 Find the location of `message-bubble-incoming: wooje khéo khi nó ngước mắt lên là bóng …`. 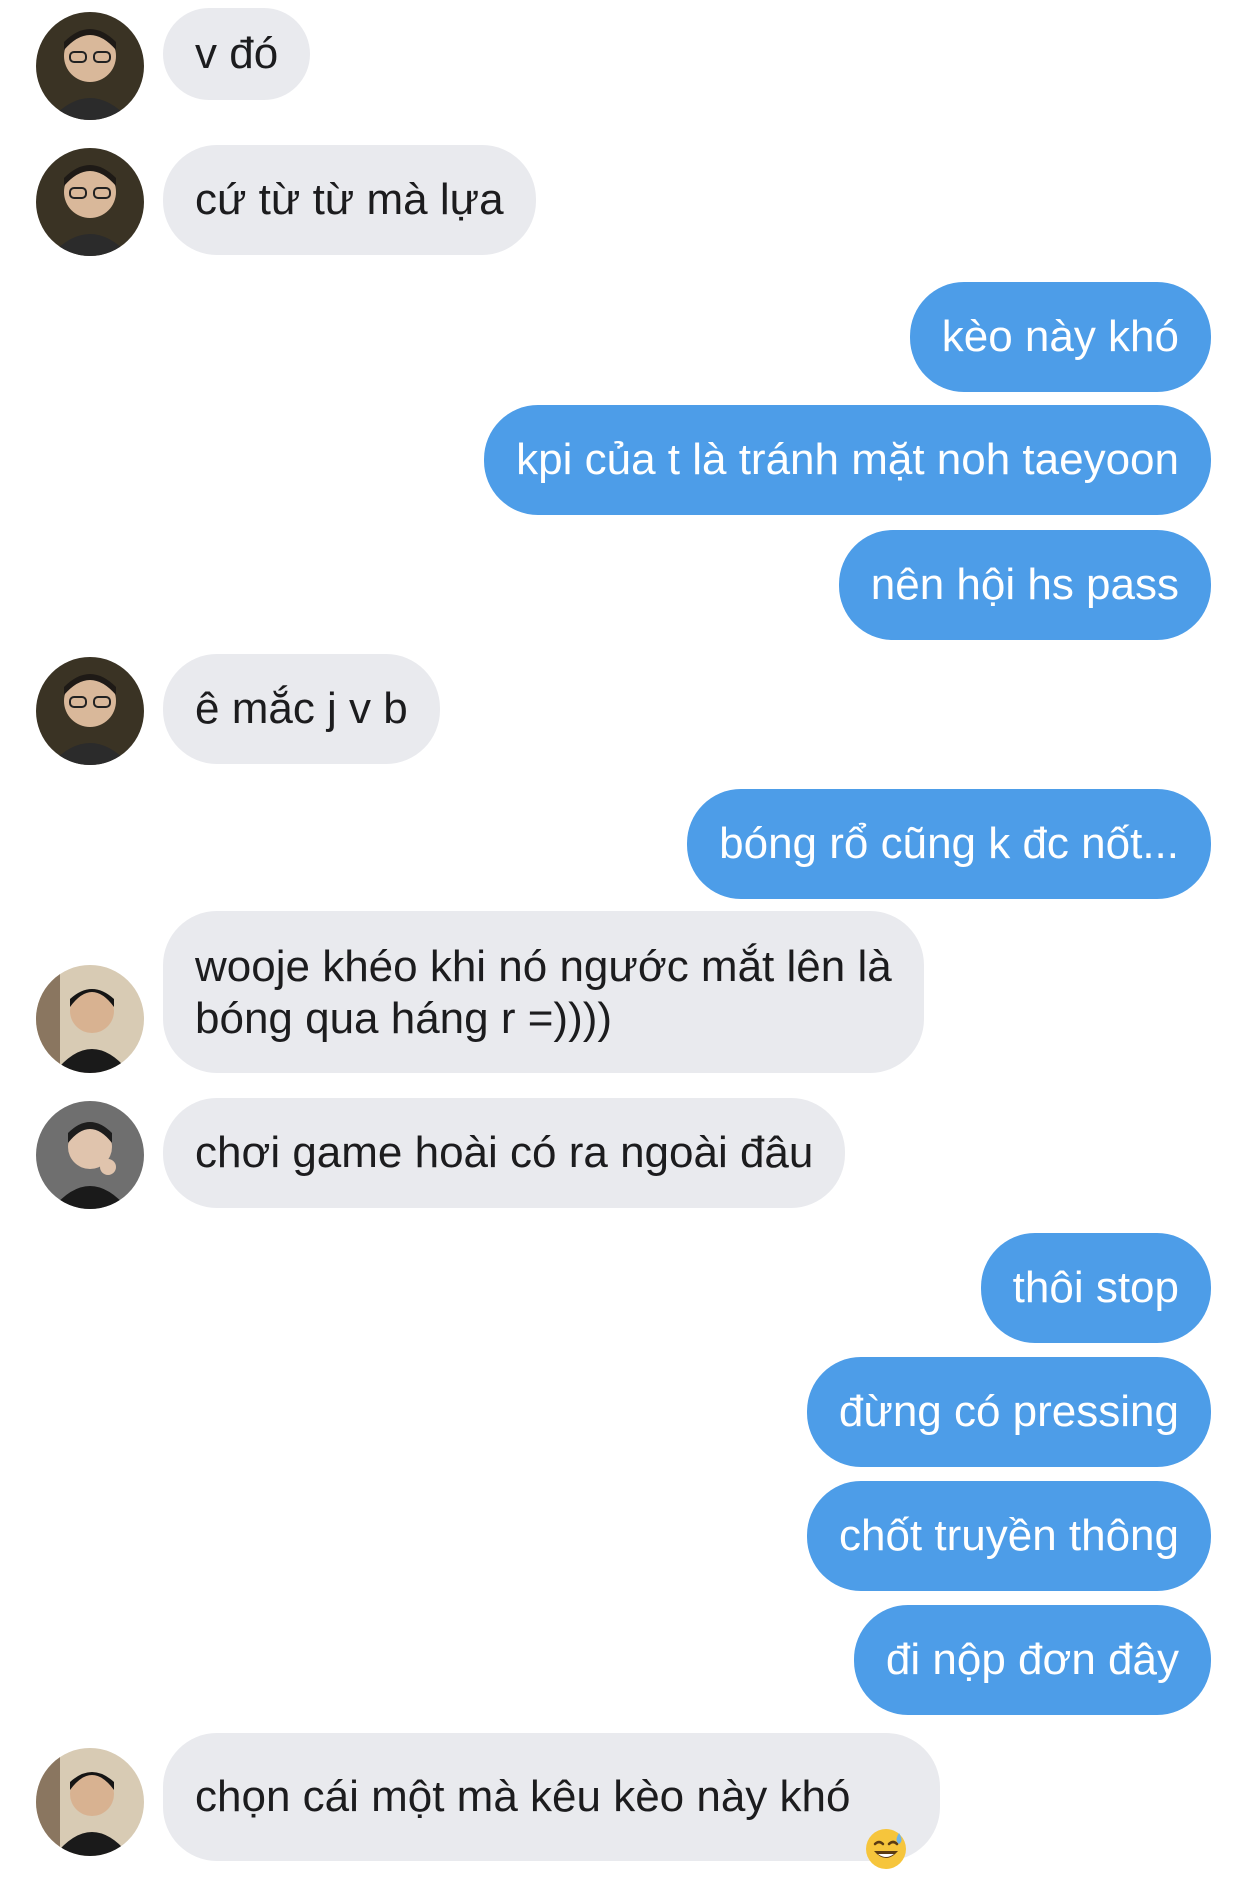

message-bubble-incoming: wooje khéo khi nó ngước mắt lên là bóng … is located at coordinates (543, 992).